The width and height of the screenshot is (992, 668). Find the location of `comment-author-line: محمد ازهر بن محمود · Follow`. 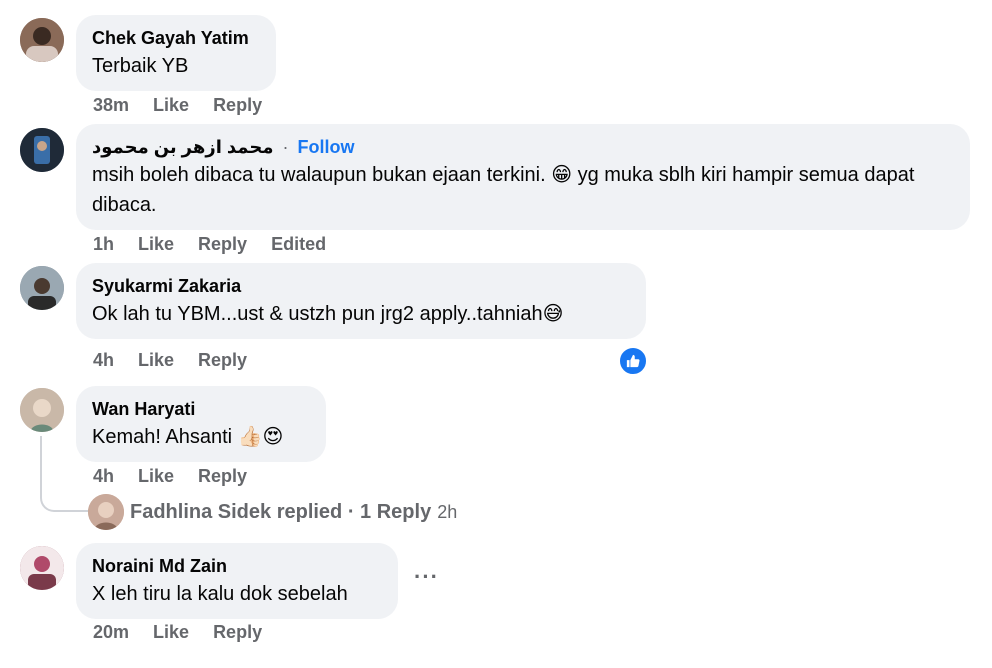

comment-author-line: محمد ازهر بن محمود · Follow is located at coordinates (523, 147).